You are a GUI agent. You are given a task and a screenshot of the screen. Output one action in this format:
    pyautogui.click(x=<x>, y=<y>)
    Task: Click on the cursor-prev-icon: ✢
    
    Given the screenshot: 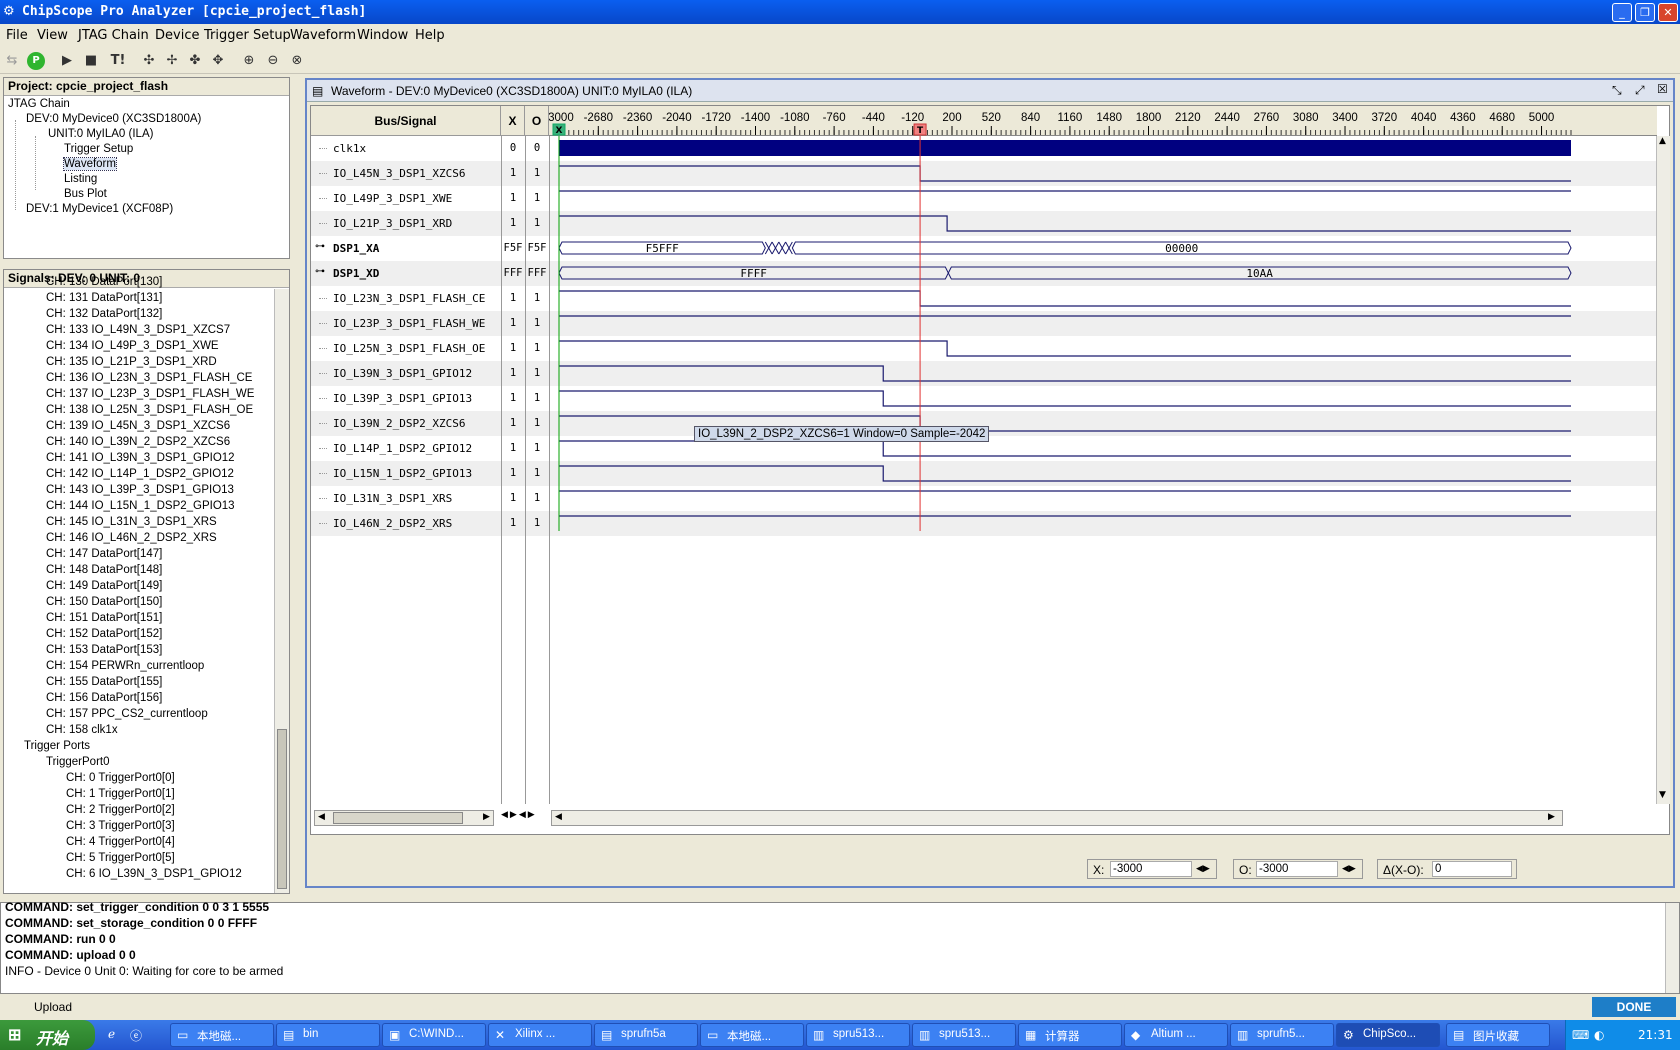 What is the action you would take?
    pyautogui.click(x=172, y=61)
    